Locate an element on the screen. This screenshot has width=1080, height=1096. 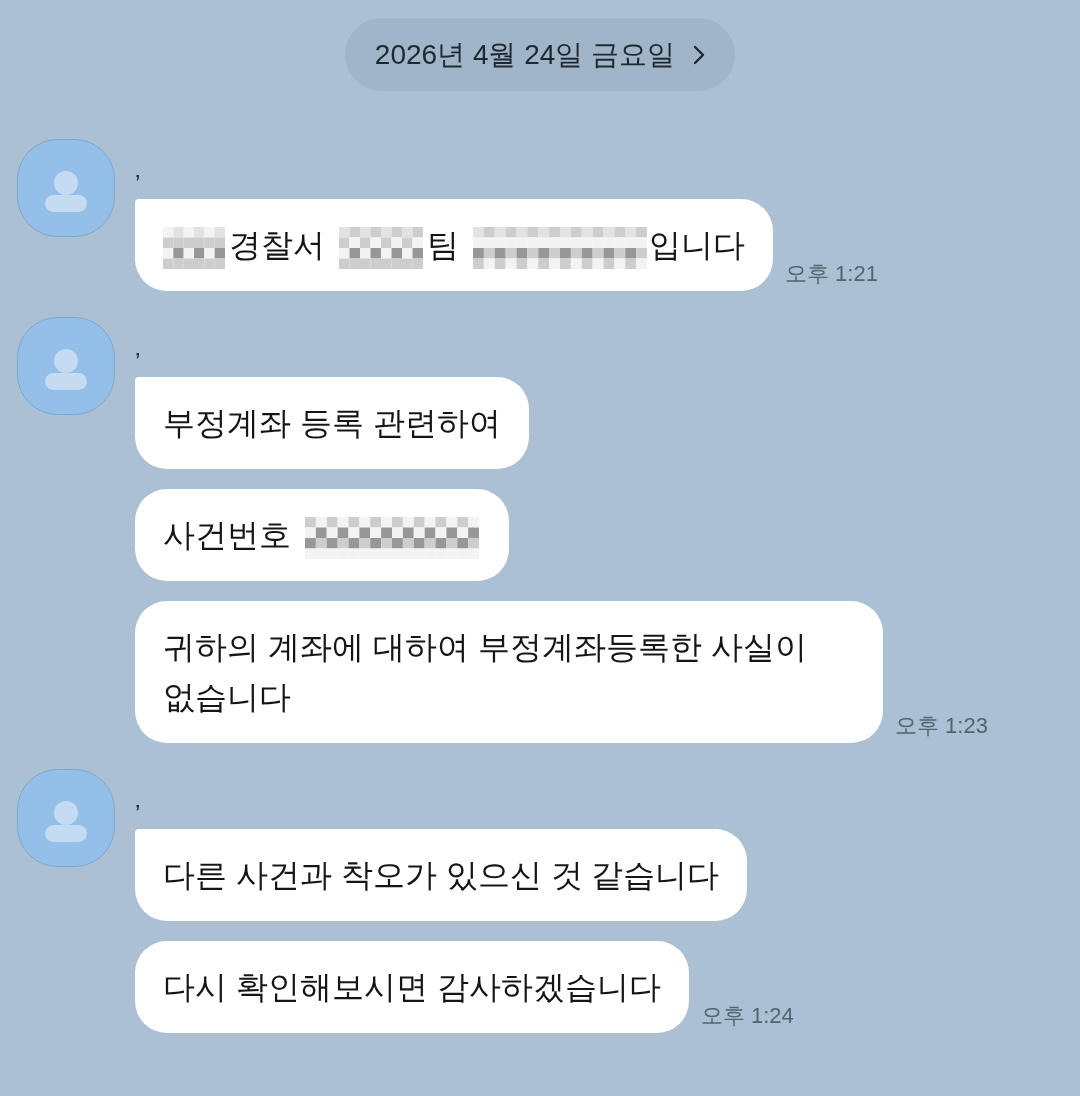
message-text: 경찰서 is located at coordinates (277, 245).